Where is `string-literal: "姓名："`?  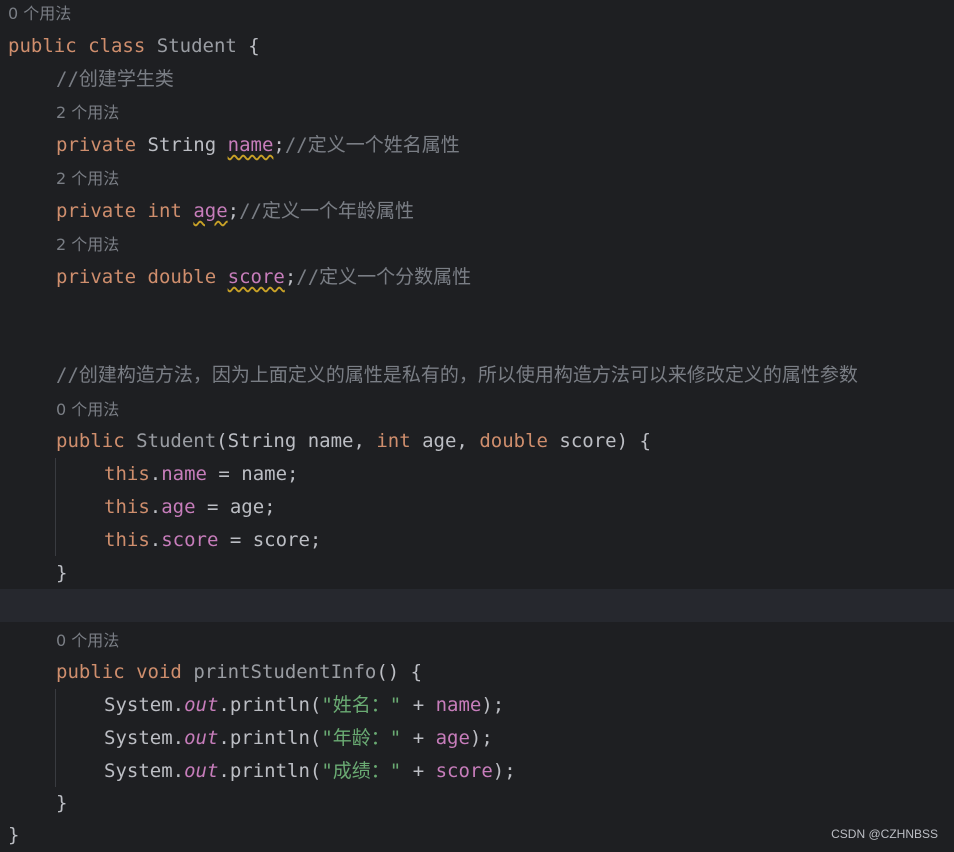
string-literal: "姓名：" is located at coordinates (361, 705).